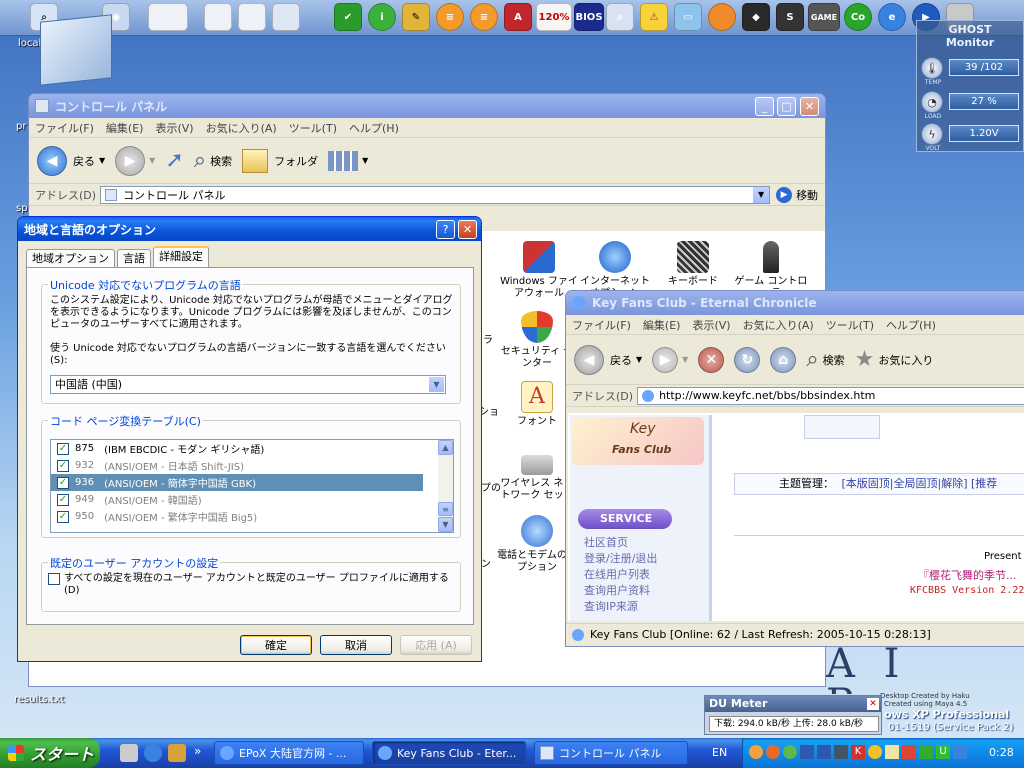 This screenshot has width=1024, height=768. What do you see at coordinates (237, 516) in the screenshot?
I see `codepage-row: ✓ 950 (ANSI/OEM - 繁体字中国語 Big5)` at bounding box center [237, 516].